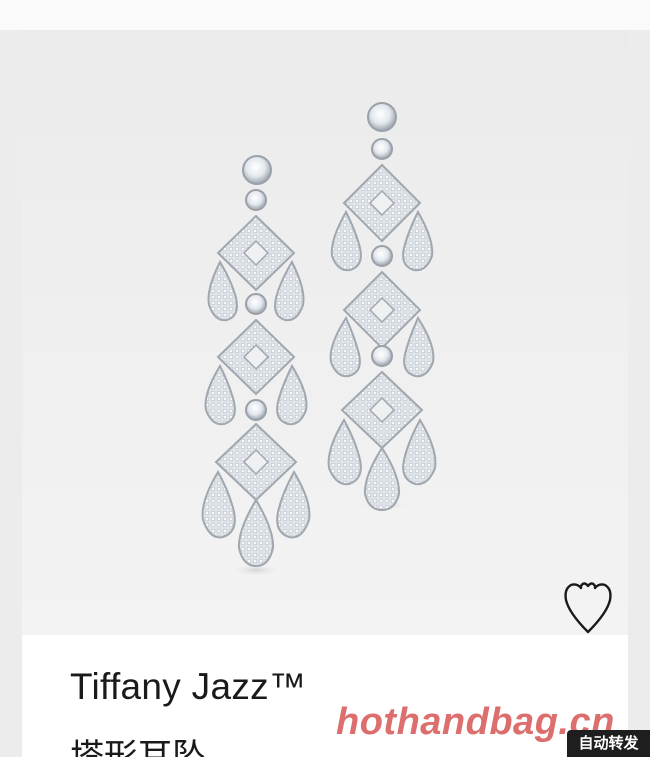 The height and width of the screenshot is (757, 650). Describe the element at coordinates (256, 365) in the screenshot. I see `left-earring` at that location.